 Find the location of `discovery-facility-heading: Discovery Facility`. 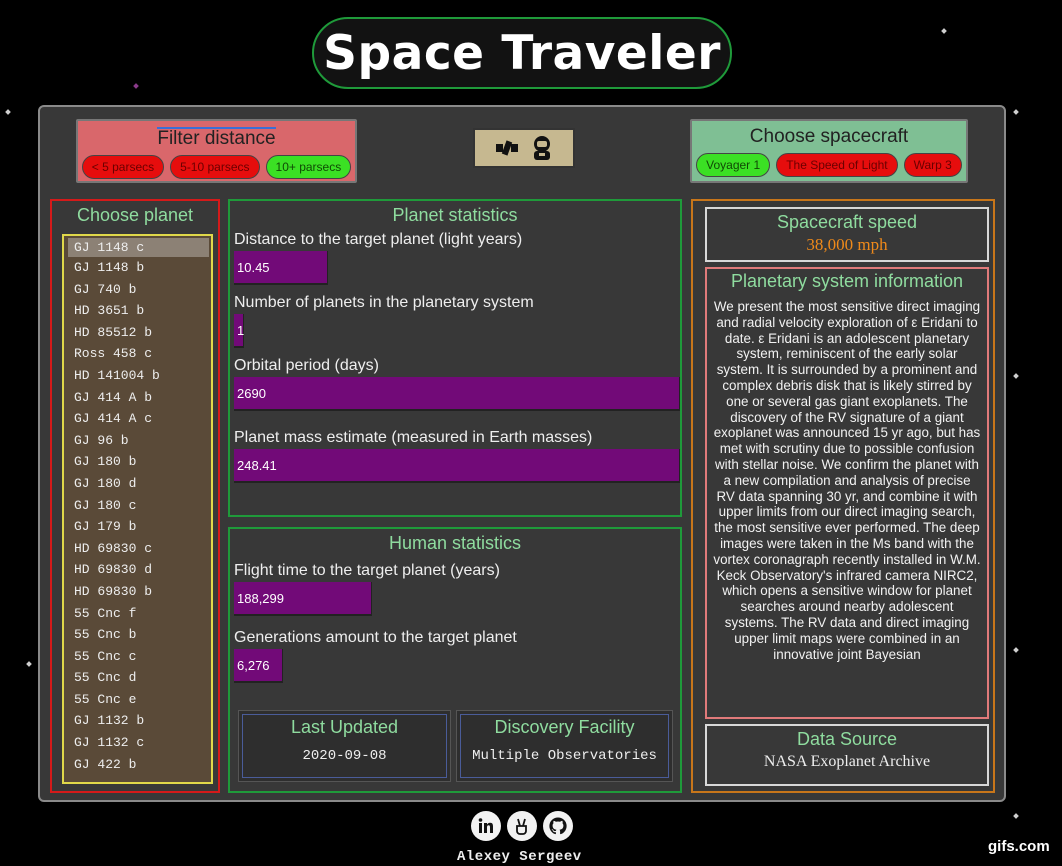

discovery-facility-heading: Discovery Facility is located at coordinates (564, 727).